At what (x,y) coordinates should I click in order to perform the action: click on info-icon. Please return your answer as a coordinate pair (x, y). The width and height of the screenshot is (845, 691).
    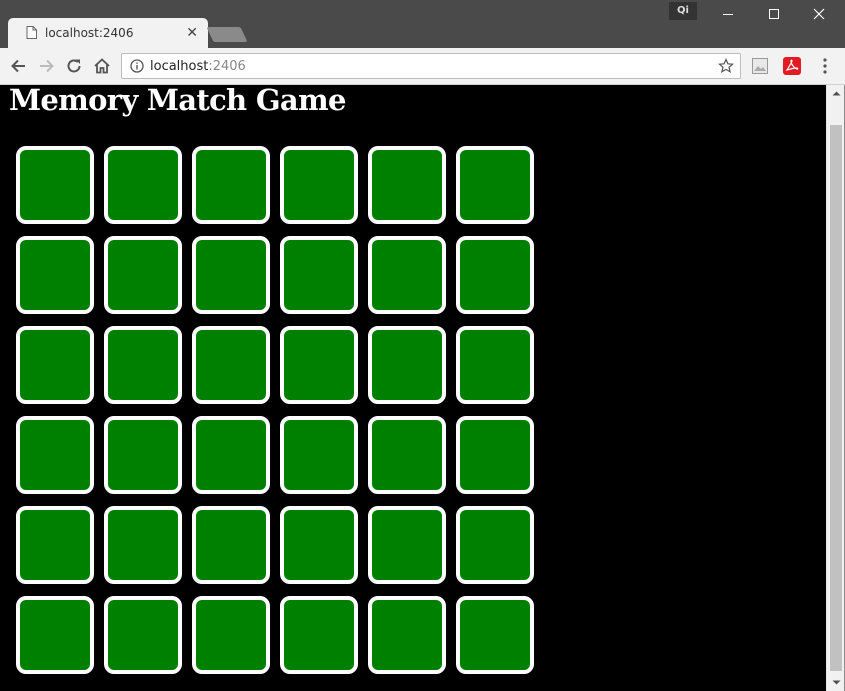
    Looking at the image, I should click on (137, 66).